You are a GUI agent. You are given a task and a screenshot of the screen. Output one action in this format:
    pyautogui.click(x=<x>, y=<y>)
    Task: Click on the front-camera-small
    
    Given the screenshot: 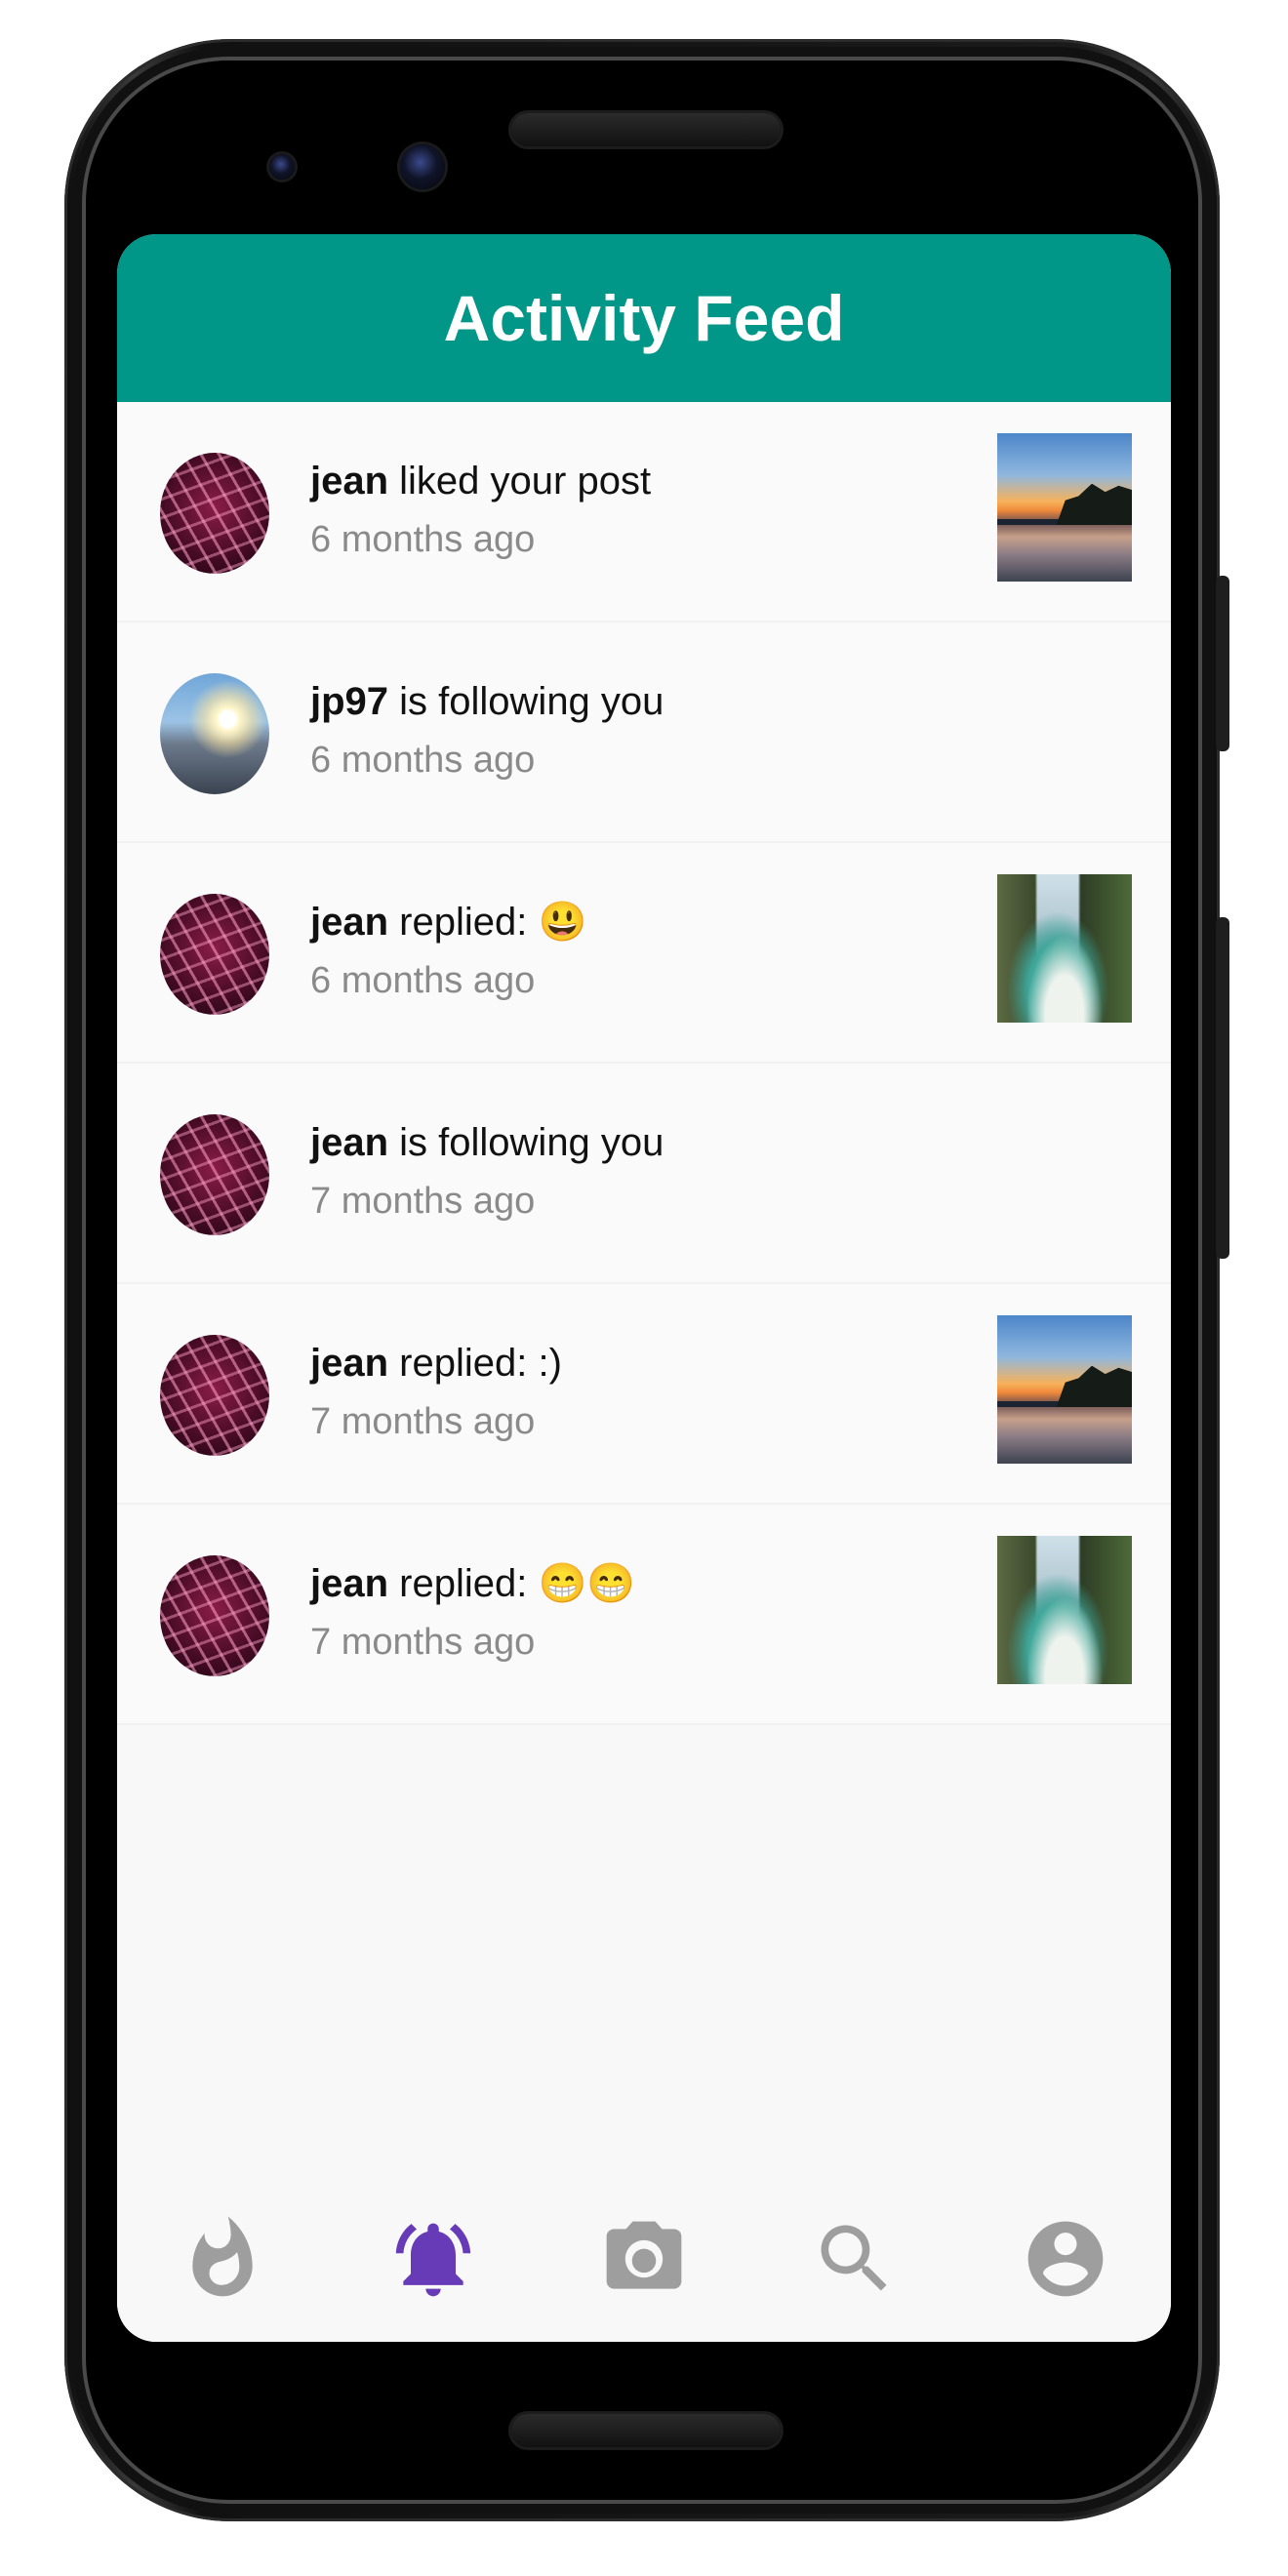 What is the action you would take?
    pyautogui.click(x=282, y=167)
    